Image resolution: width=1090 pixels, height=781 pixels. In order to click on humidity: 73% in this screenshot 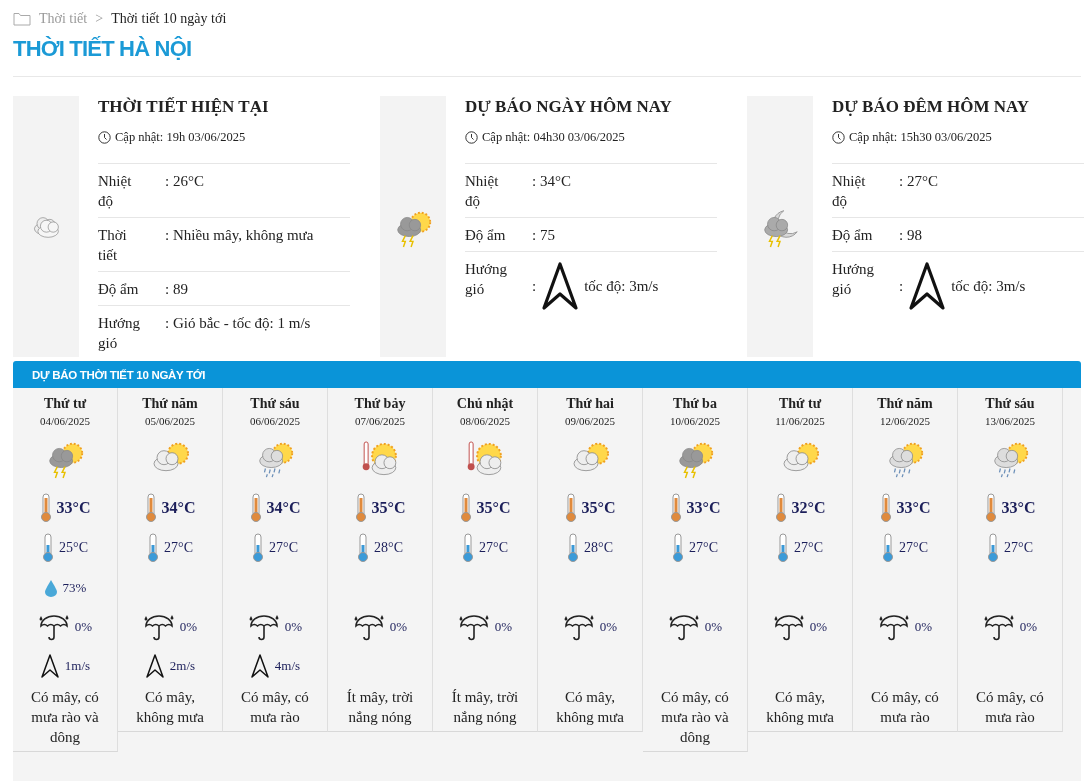, I will do `click(74, 588)`.